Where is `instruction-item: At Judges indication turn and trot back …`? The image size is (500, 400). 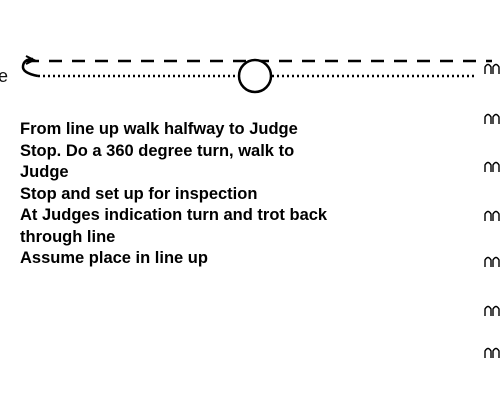
instruction-item: At Judges indication turn and trot back … is located at coordinates (174, 226).